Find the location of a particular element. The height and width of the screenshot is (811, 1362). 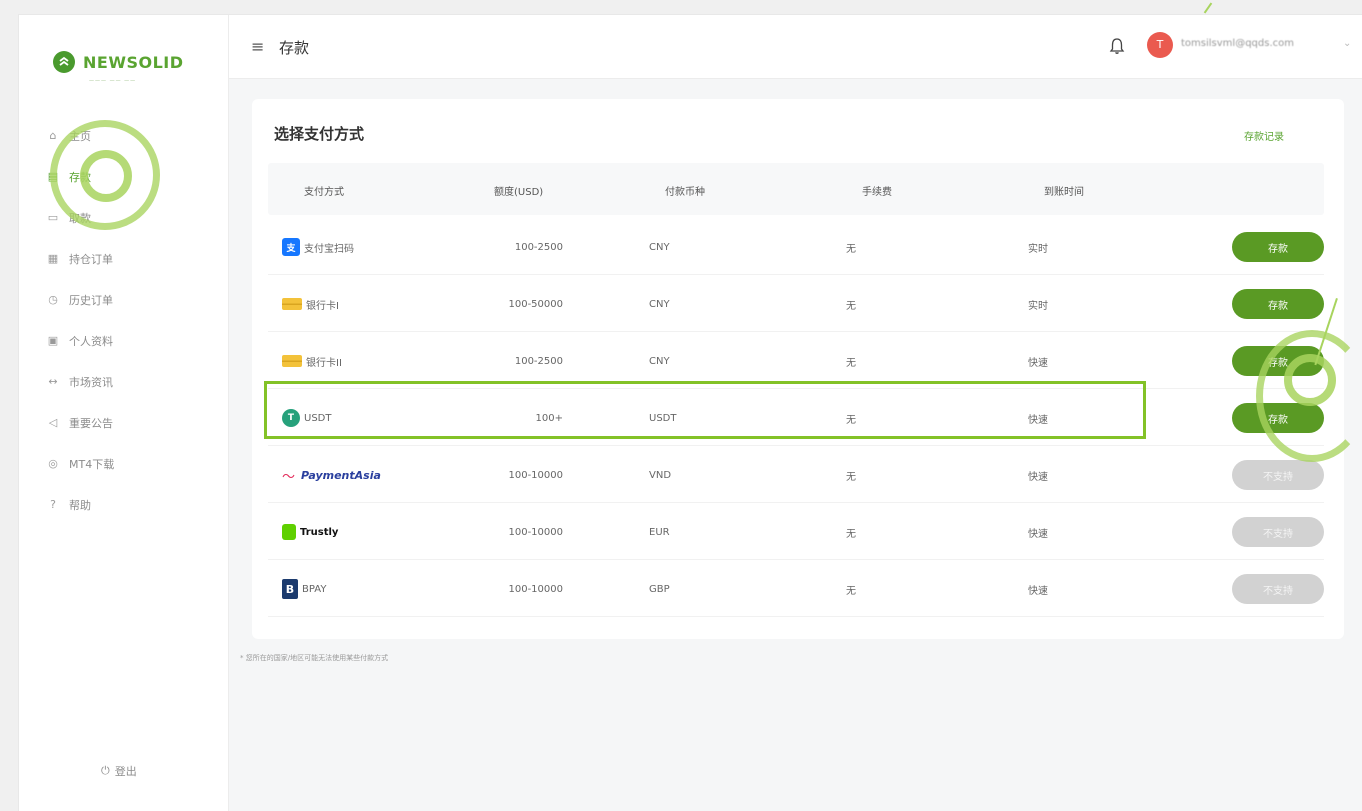

sidebar-item-help: ? 帮助 is located at coordinates (132, 504).